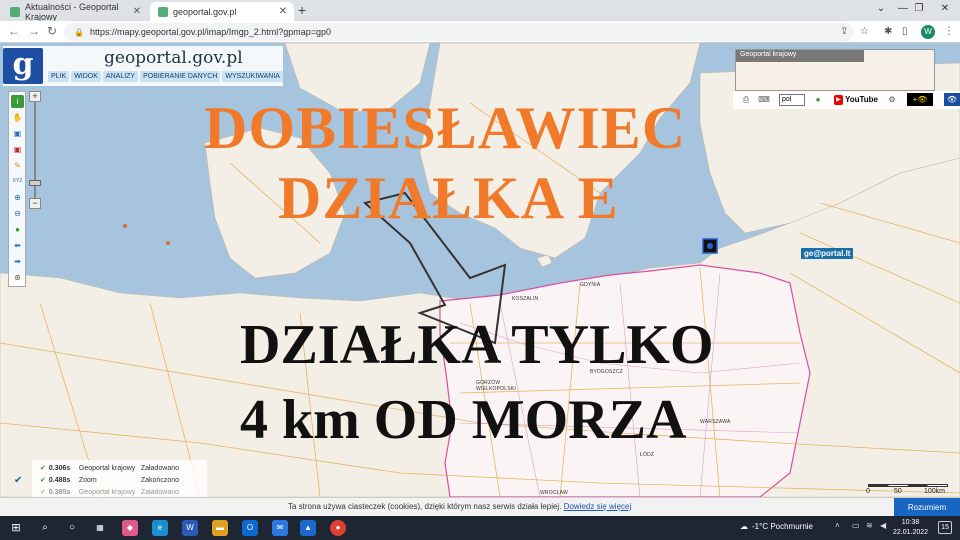 This screenshot has height=540, width=960. I want to click on info-icon: i, so click(17, 101).